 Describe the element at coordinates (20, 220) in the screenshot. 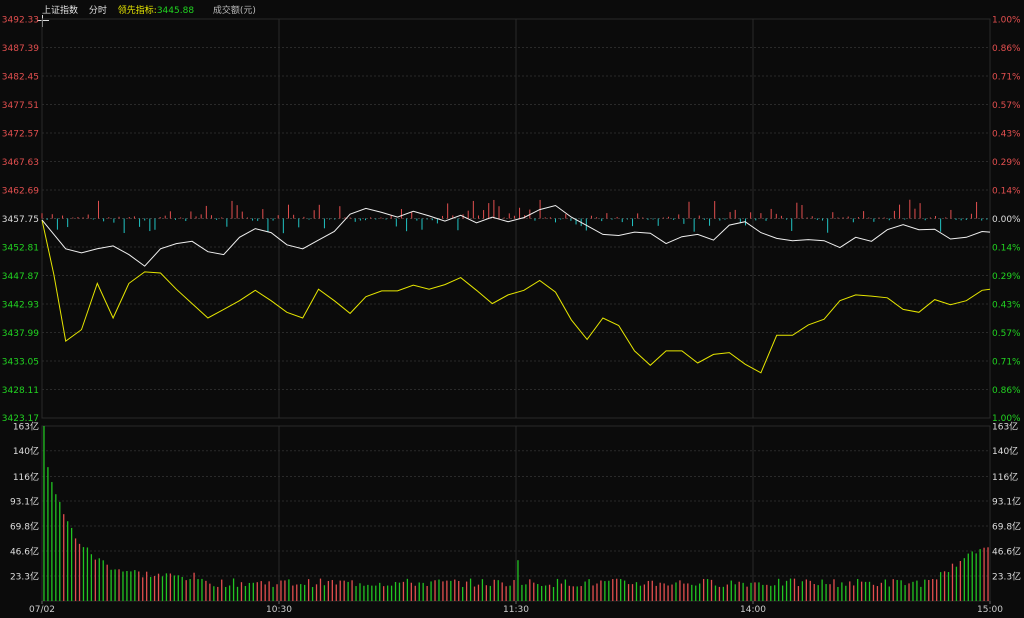

I see `price-tick-label: 3457.75` at that location.